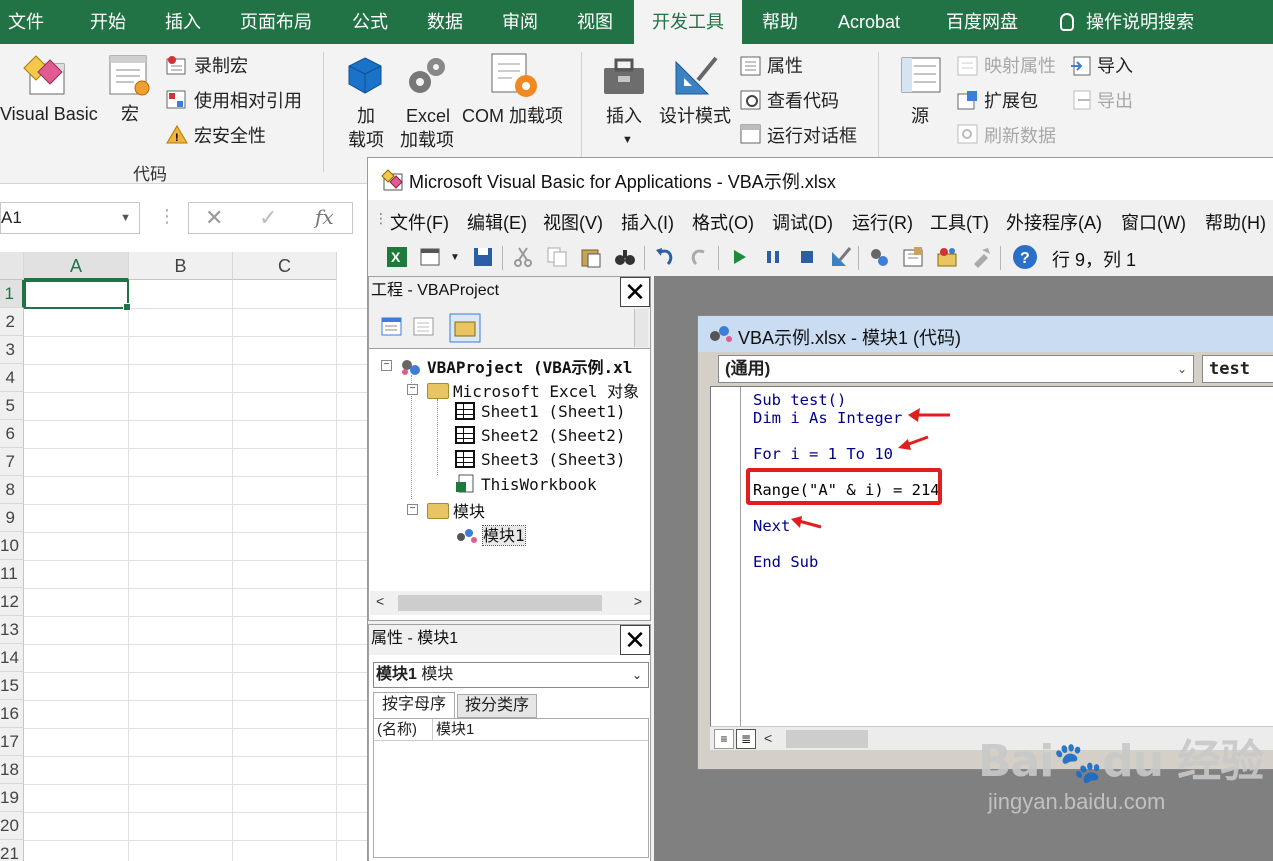 Image resolution: width=1273 pixels, height=861 pixels. What do you see at coordinates (130, 114) in the screenshot?
I see `macros-button: 宏` at bounding box center [130, 114].